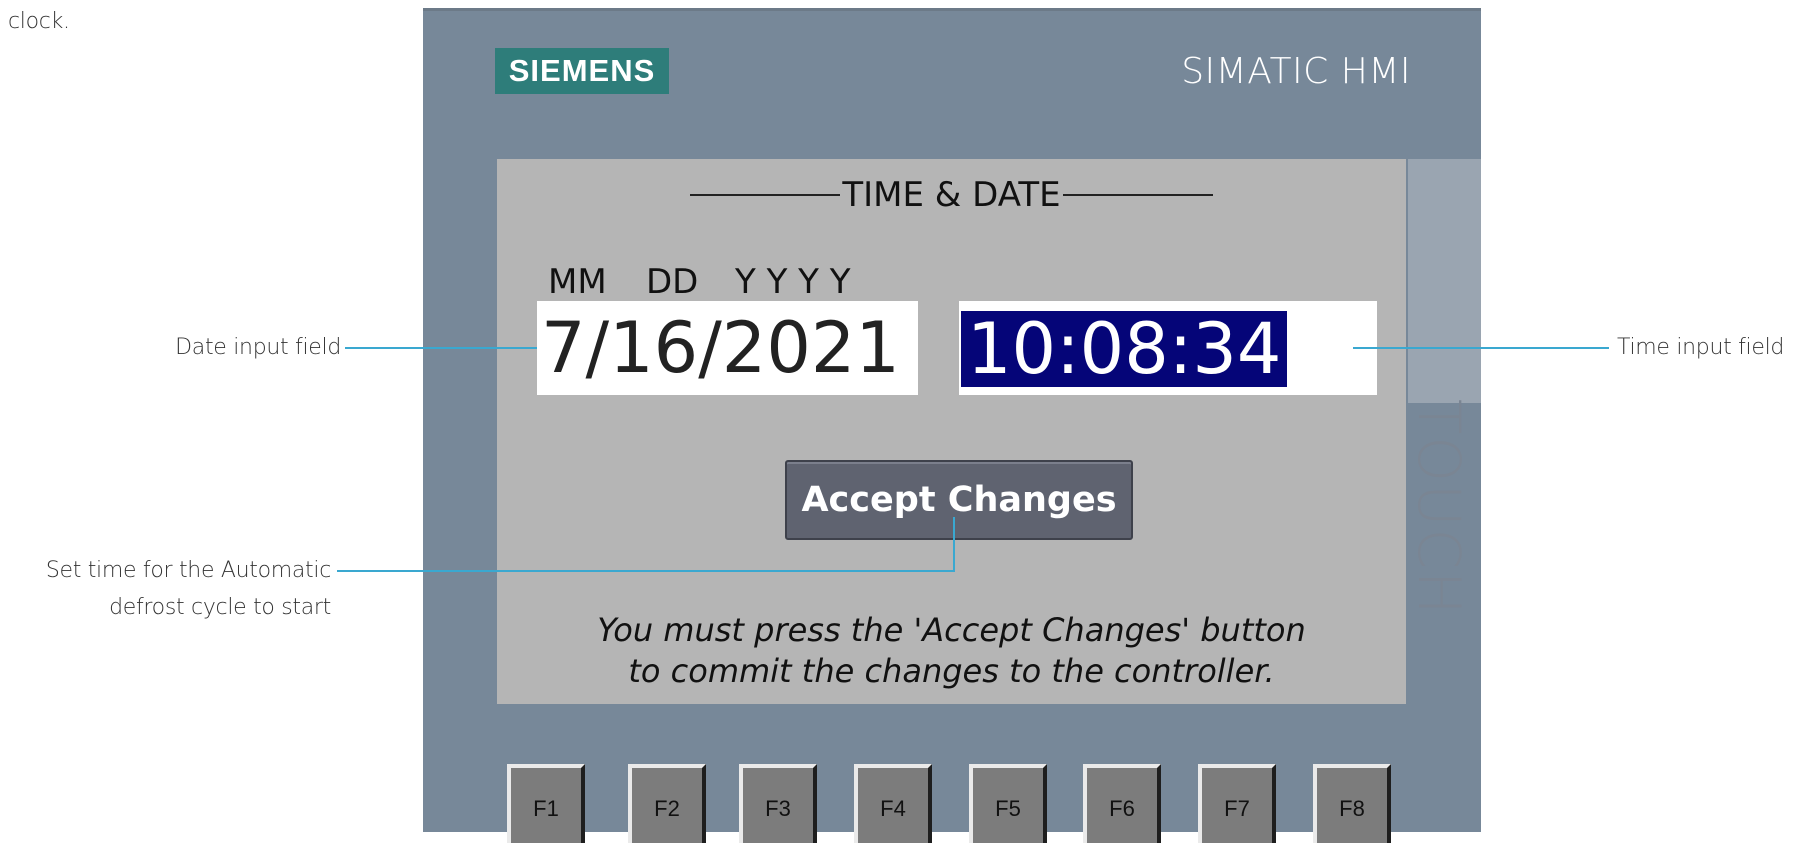  What do you see at coordinates (577, 282) in the screenshot?
I see `month-header: MM` at bounding box center [577, 282].